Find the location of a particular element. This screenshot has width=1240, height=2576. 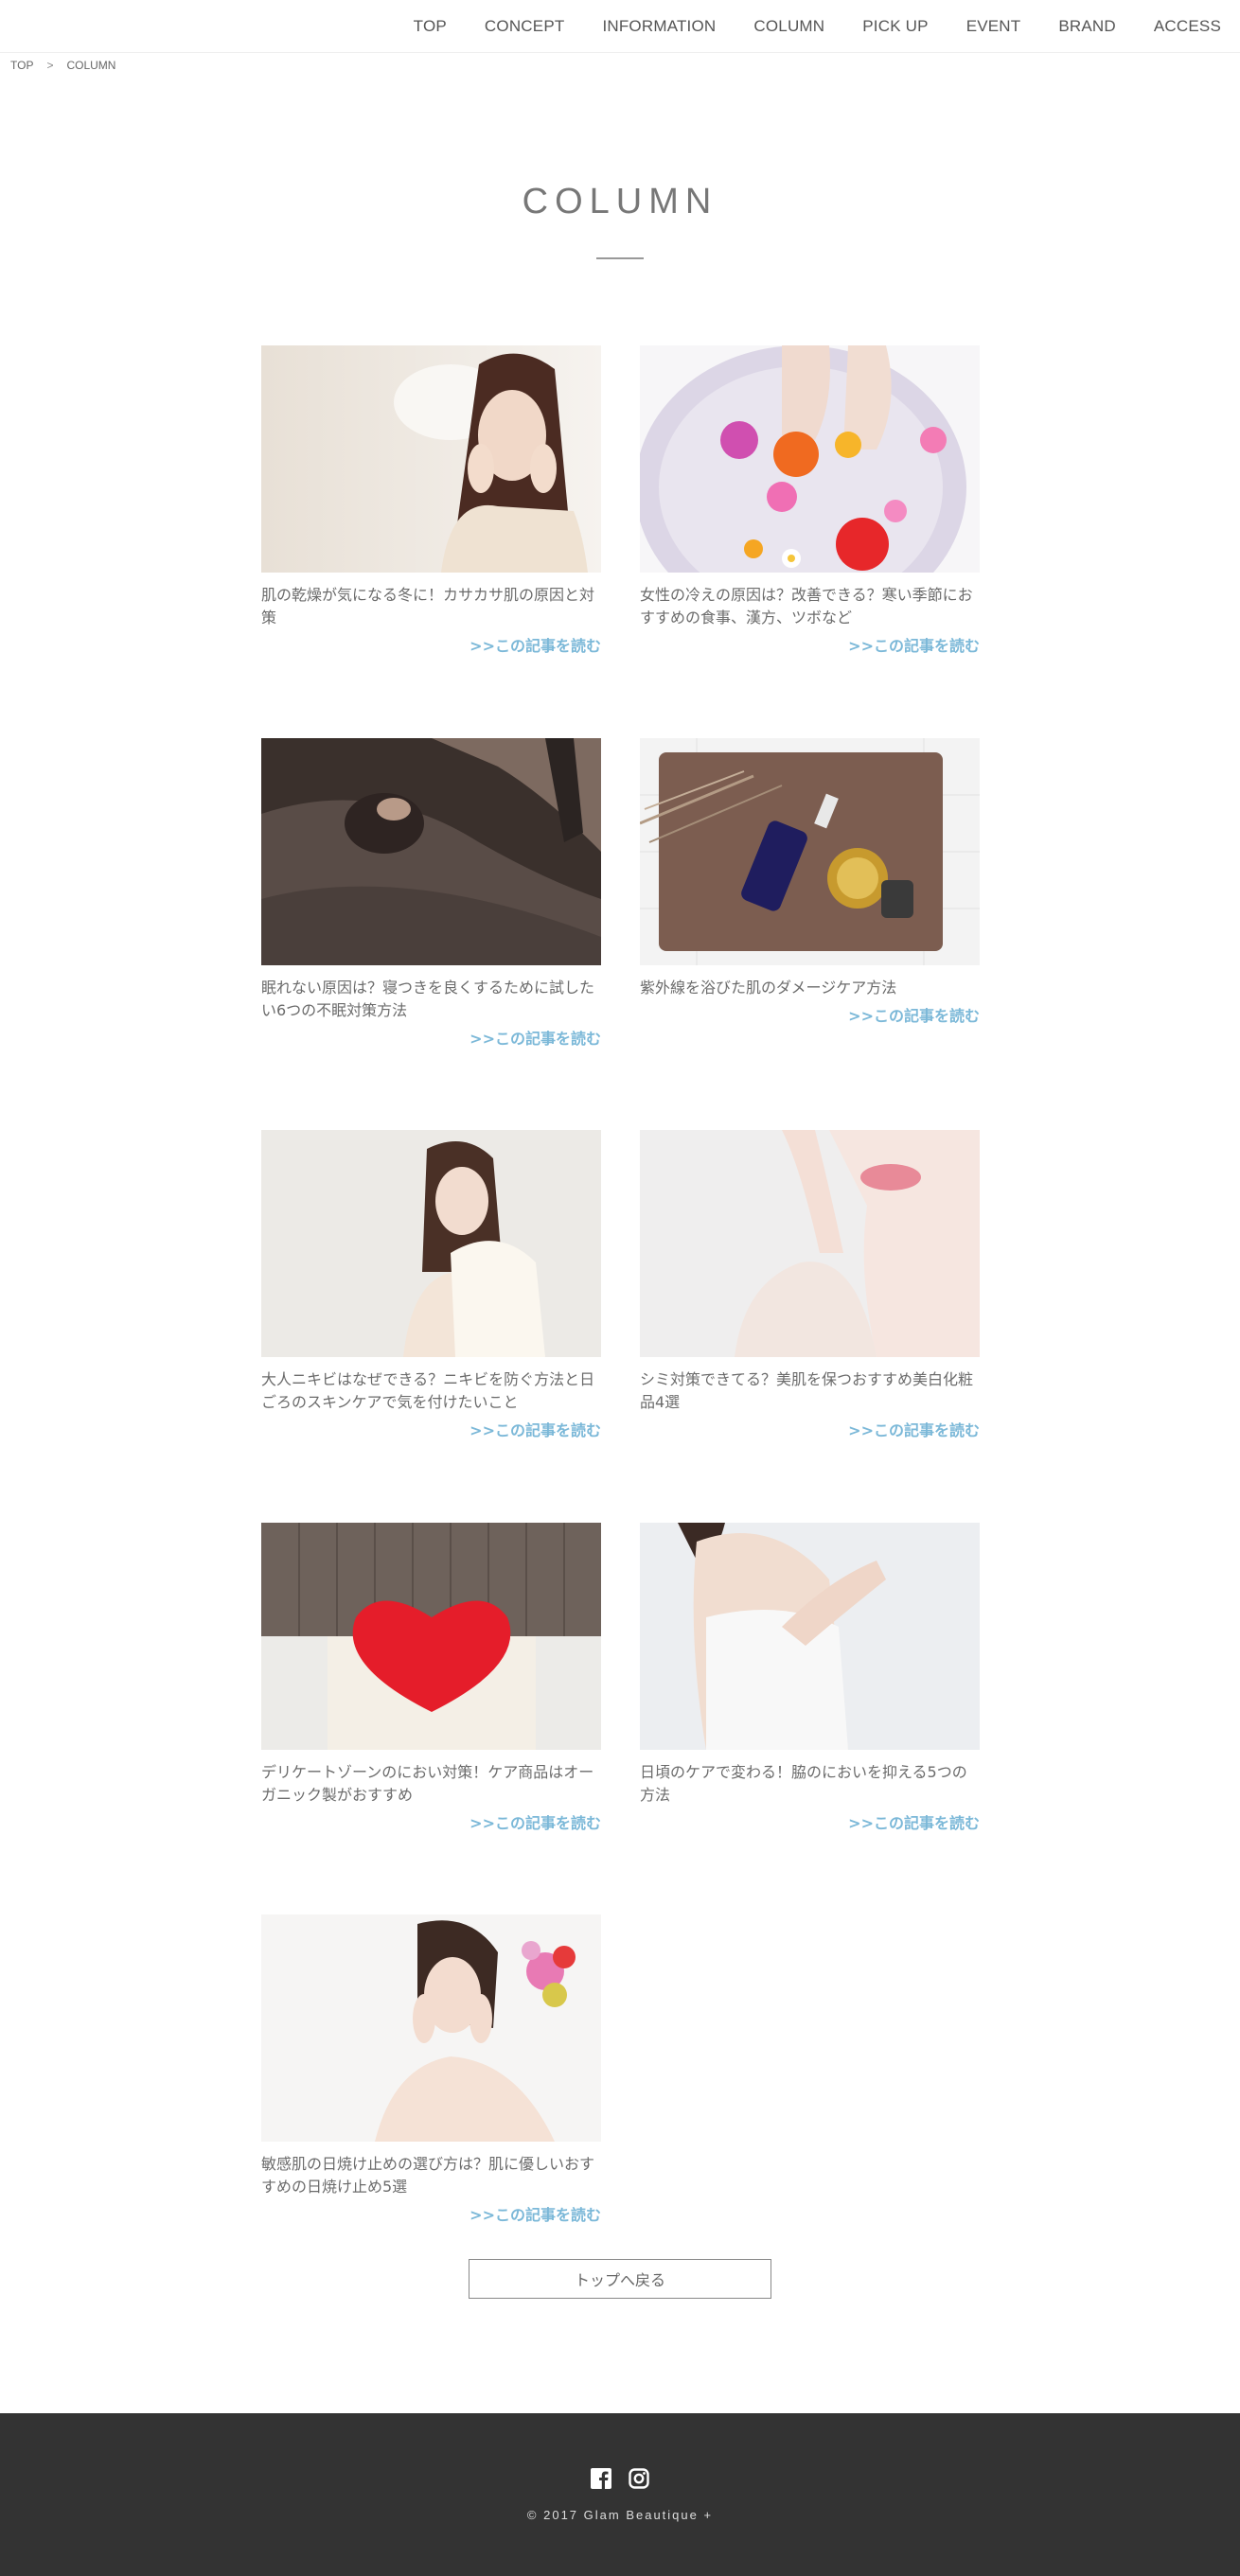

nav-concept: CONCEPT is located at coordinates (525, 26).